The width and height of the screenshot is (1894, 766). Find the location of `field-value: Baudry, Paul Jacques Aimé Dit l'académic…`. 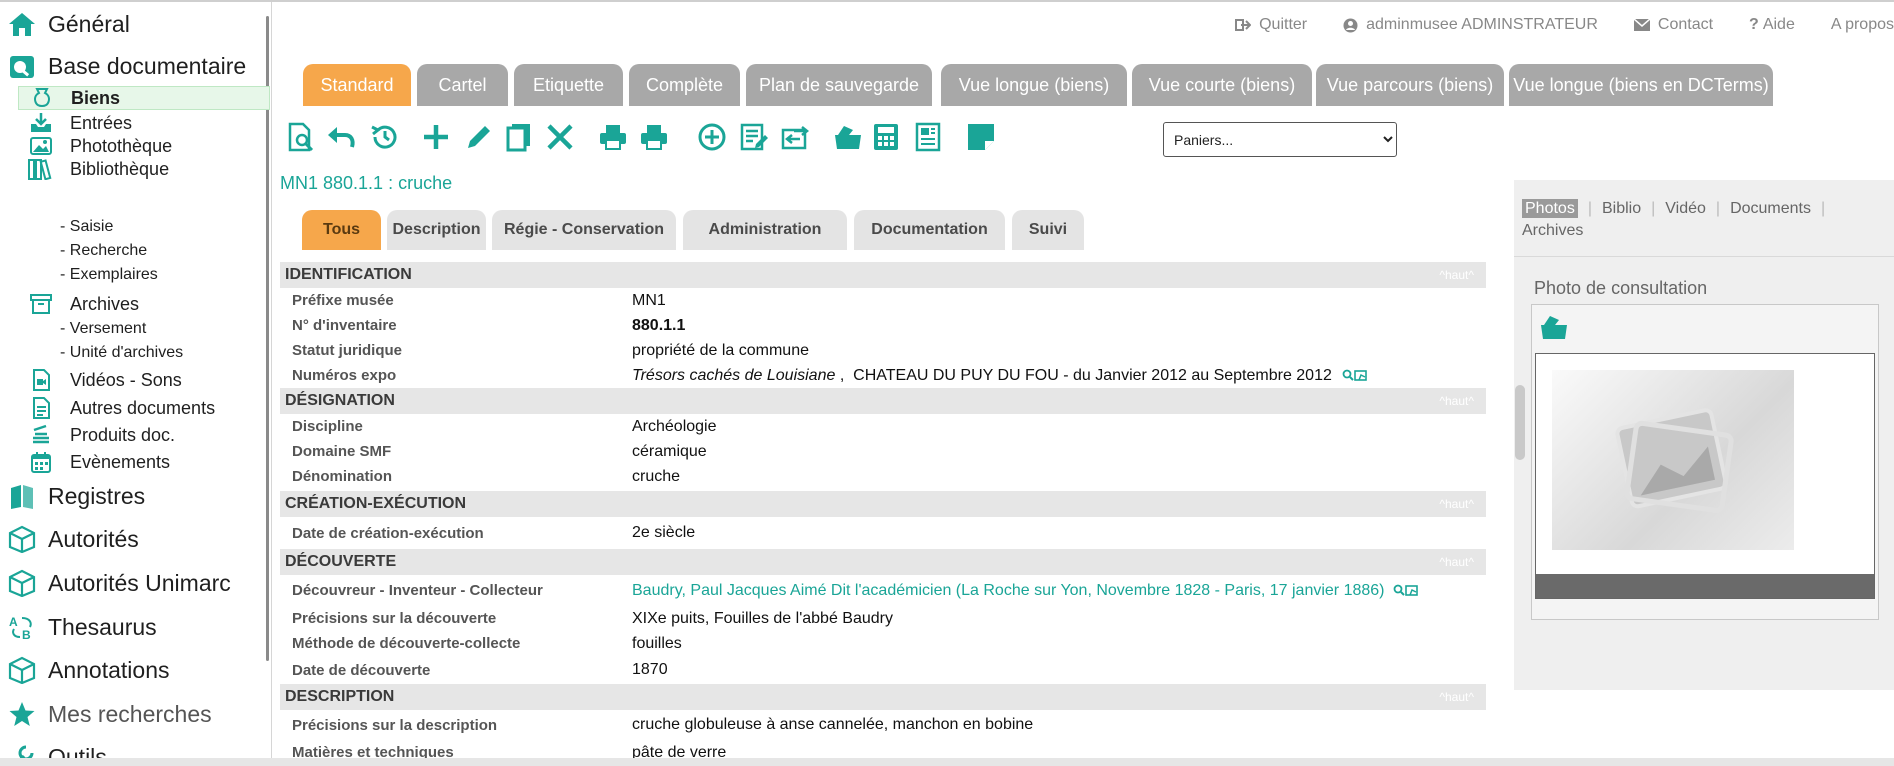

field-value: Baudry, Paul Jacques Aimé Dit l'académic… is located at coordinates (1025, 591).